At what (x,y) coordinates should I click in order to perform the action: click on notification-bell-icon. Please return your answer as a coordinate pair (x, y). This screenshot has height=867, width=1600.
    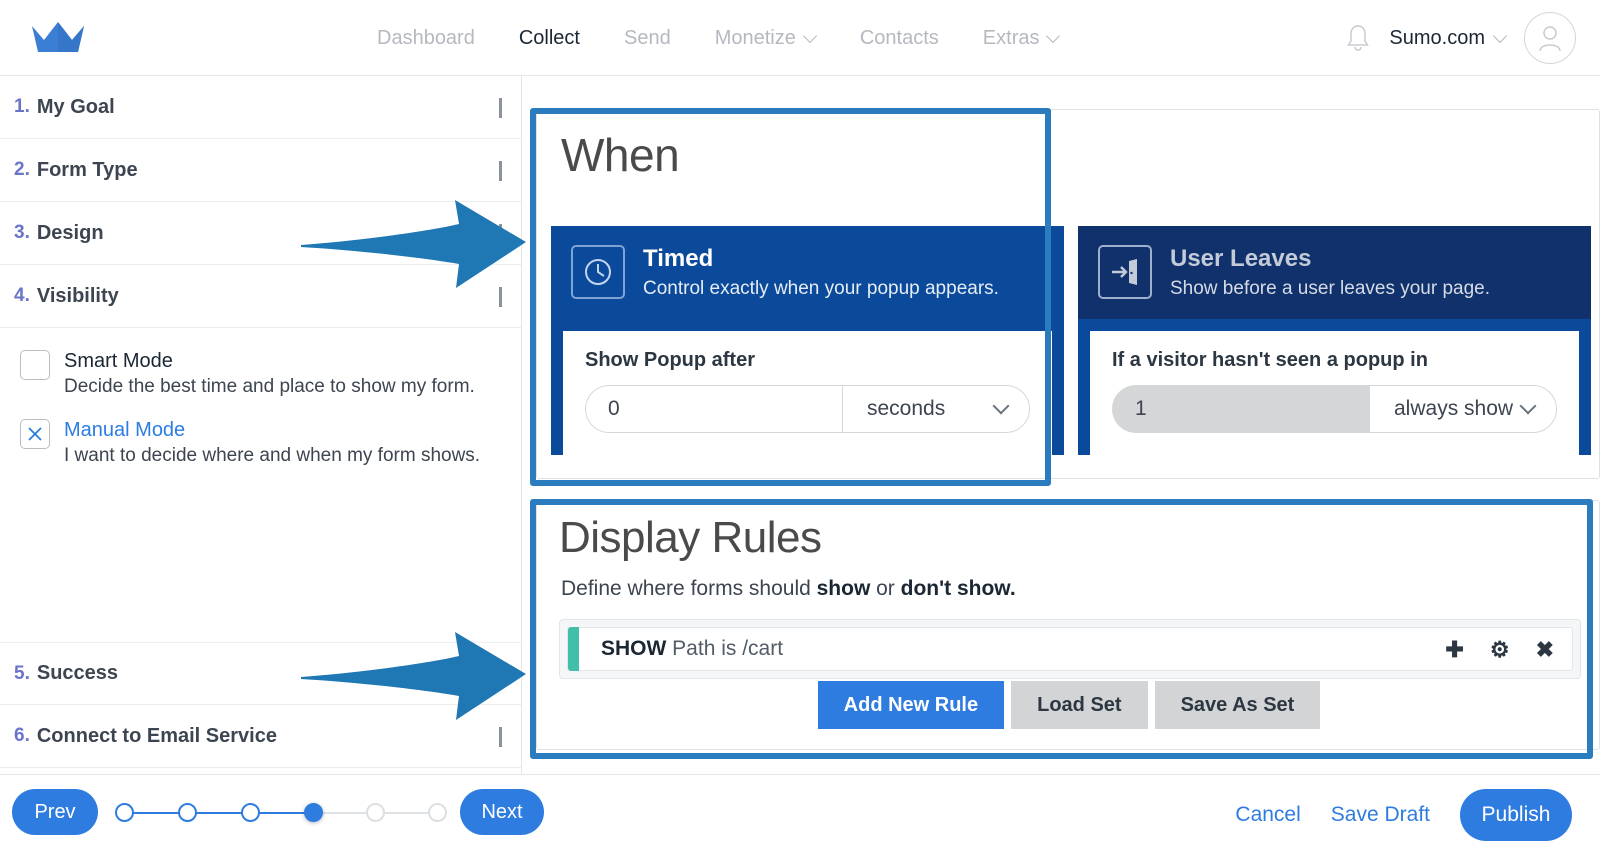
    Looking at the image, I should click on (1358, 38).